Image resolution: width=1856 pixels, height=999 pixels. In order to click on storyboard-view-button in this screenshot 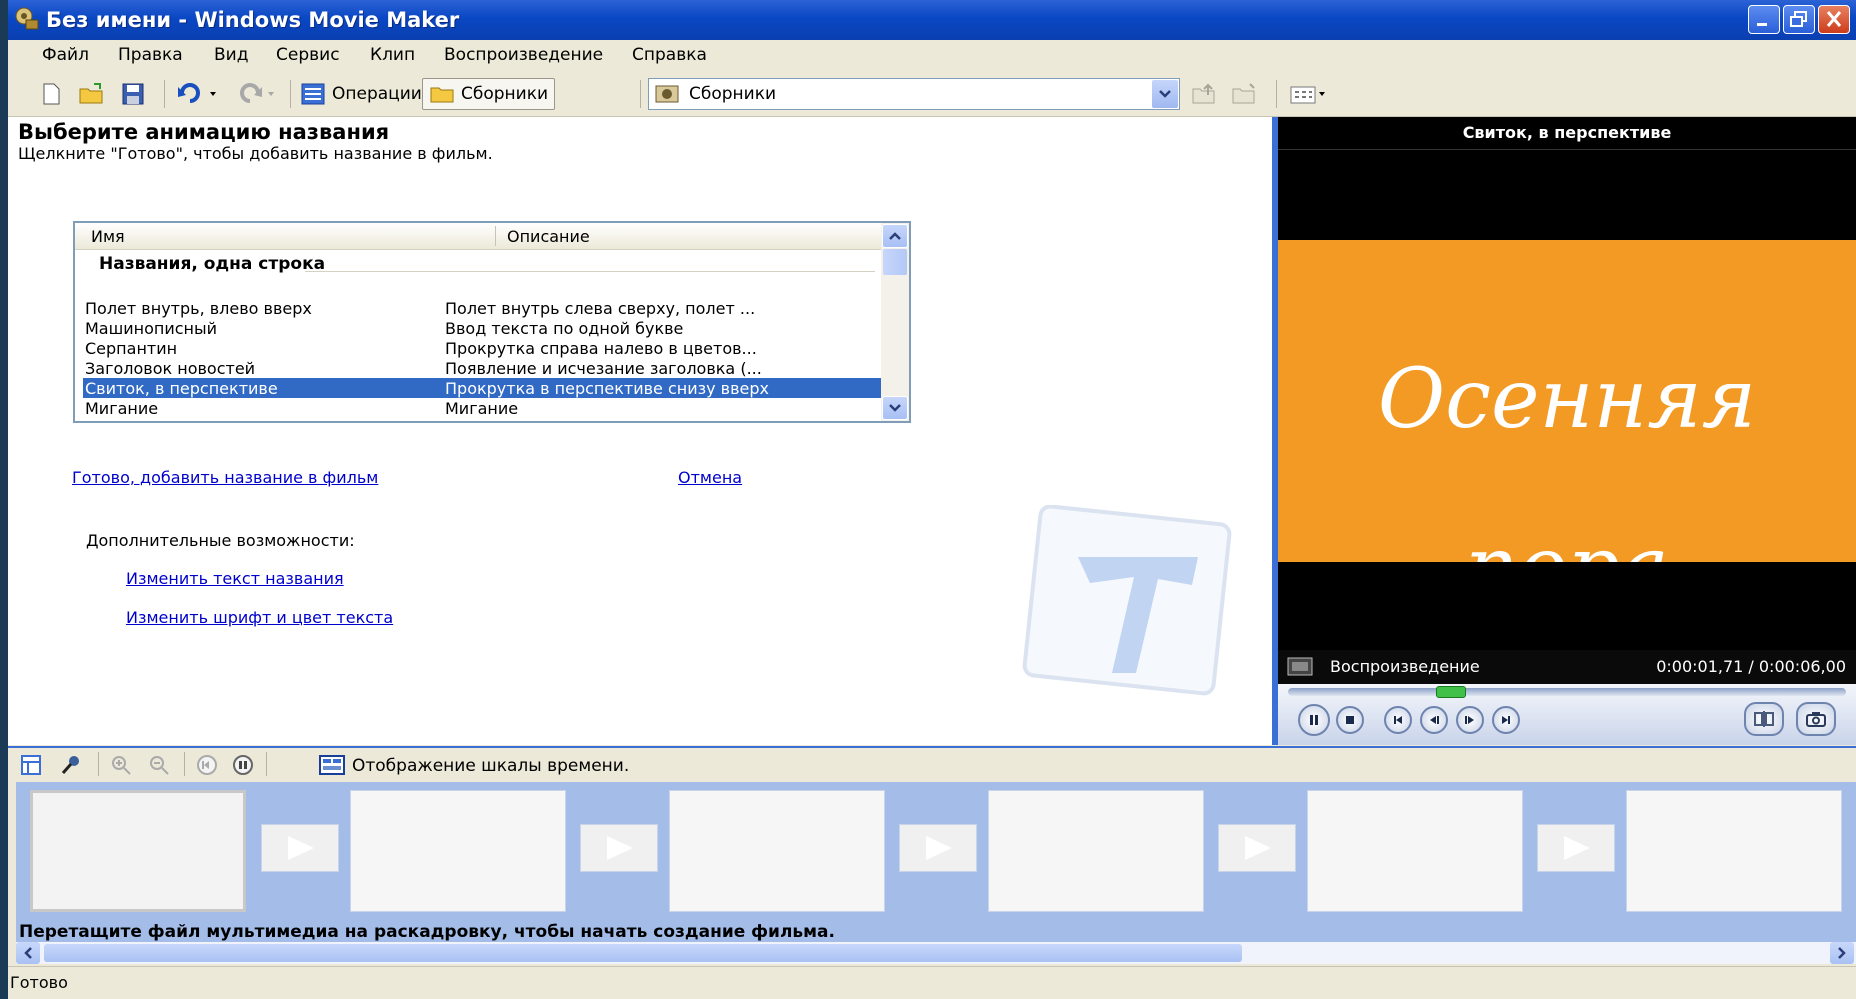, I will do `click(31, 765)`.